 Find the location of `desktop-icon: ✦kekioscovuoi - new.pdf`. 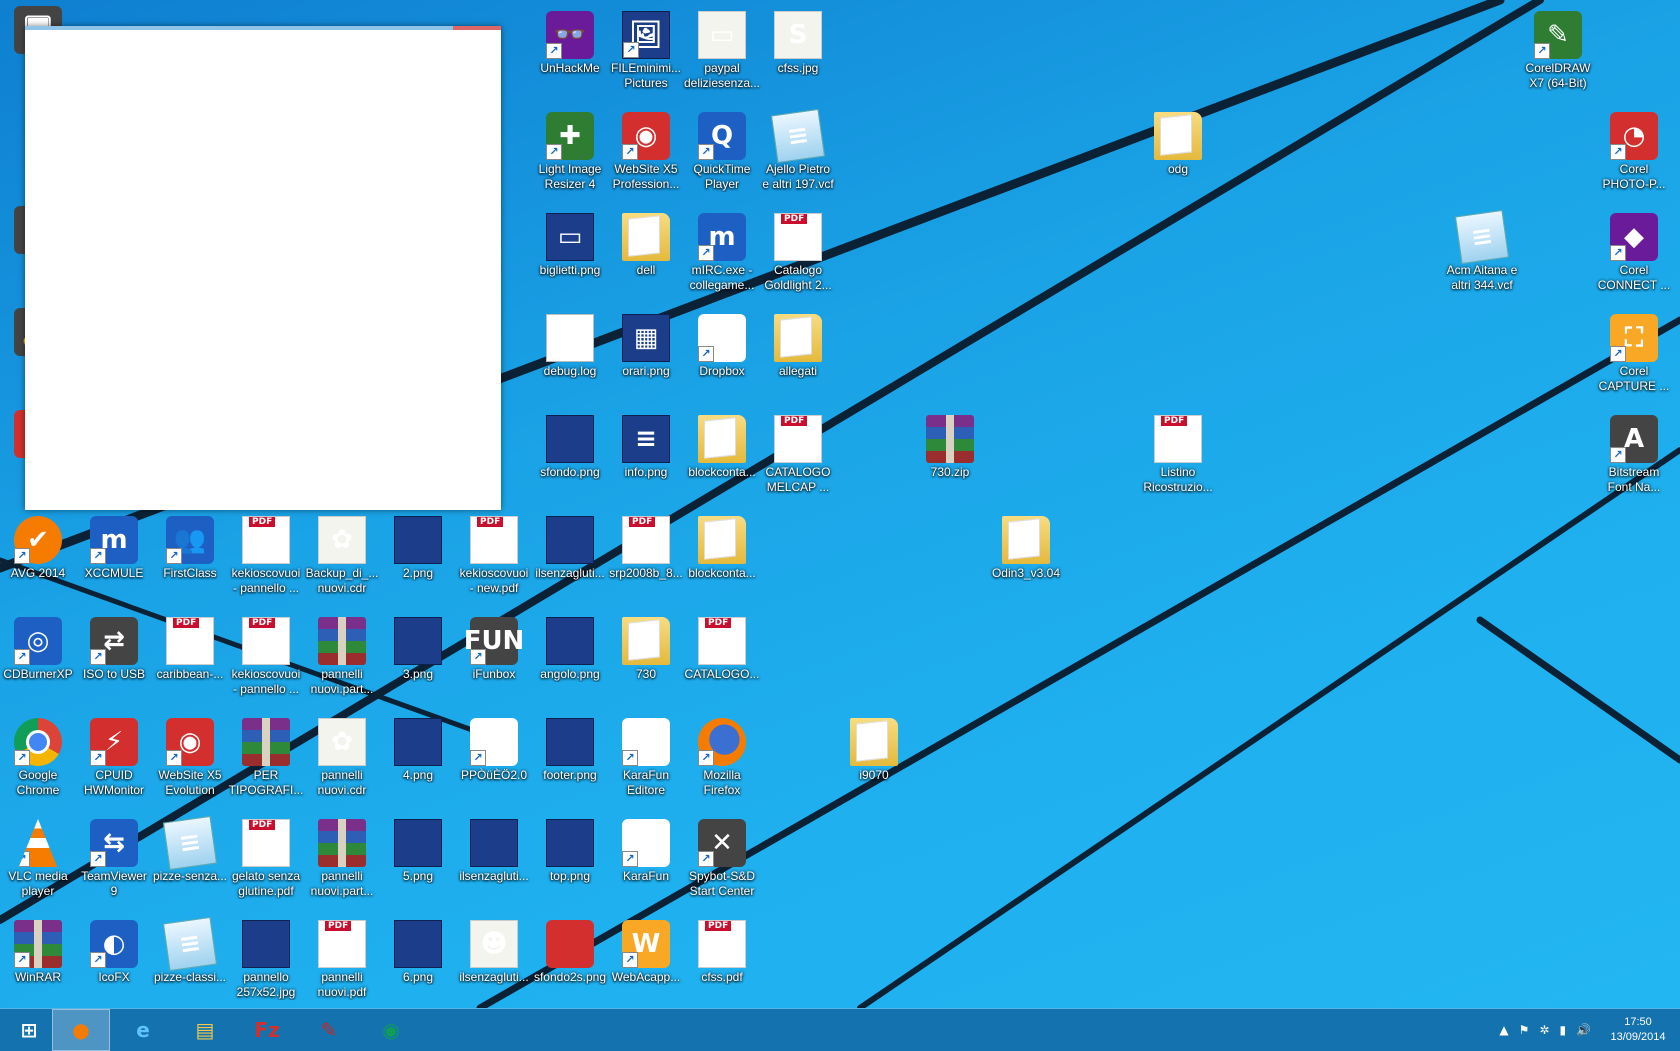

desktop-icon: ✦kekioscovuoi - new.pdf is located at coordinates (494, 558).